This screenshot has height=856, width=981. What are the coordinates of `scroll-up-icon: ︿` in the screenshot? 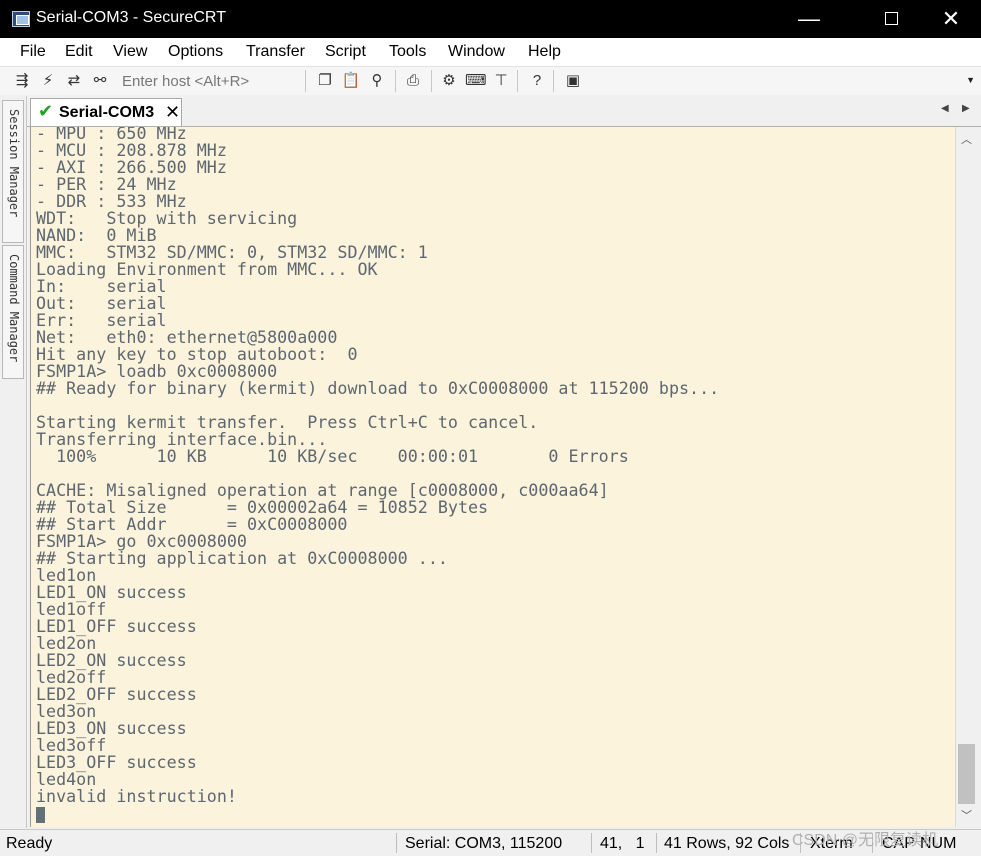 It's located at (966, 139).